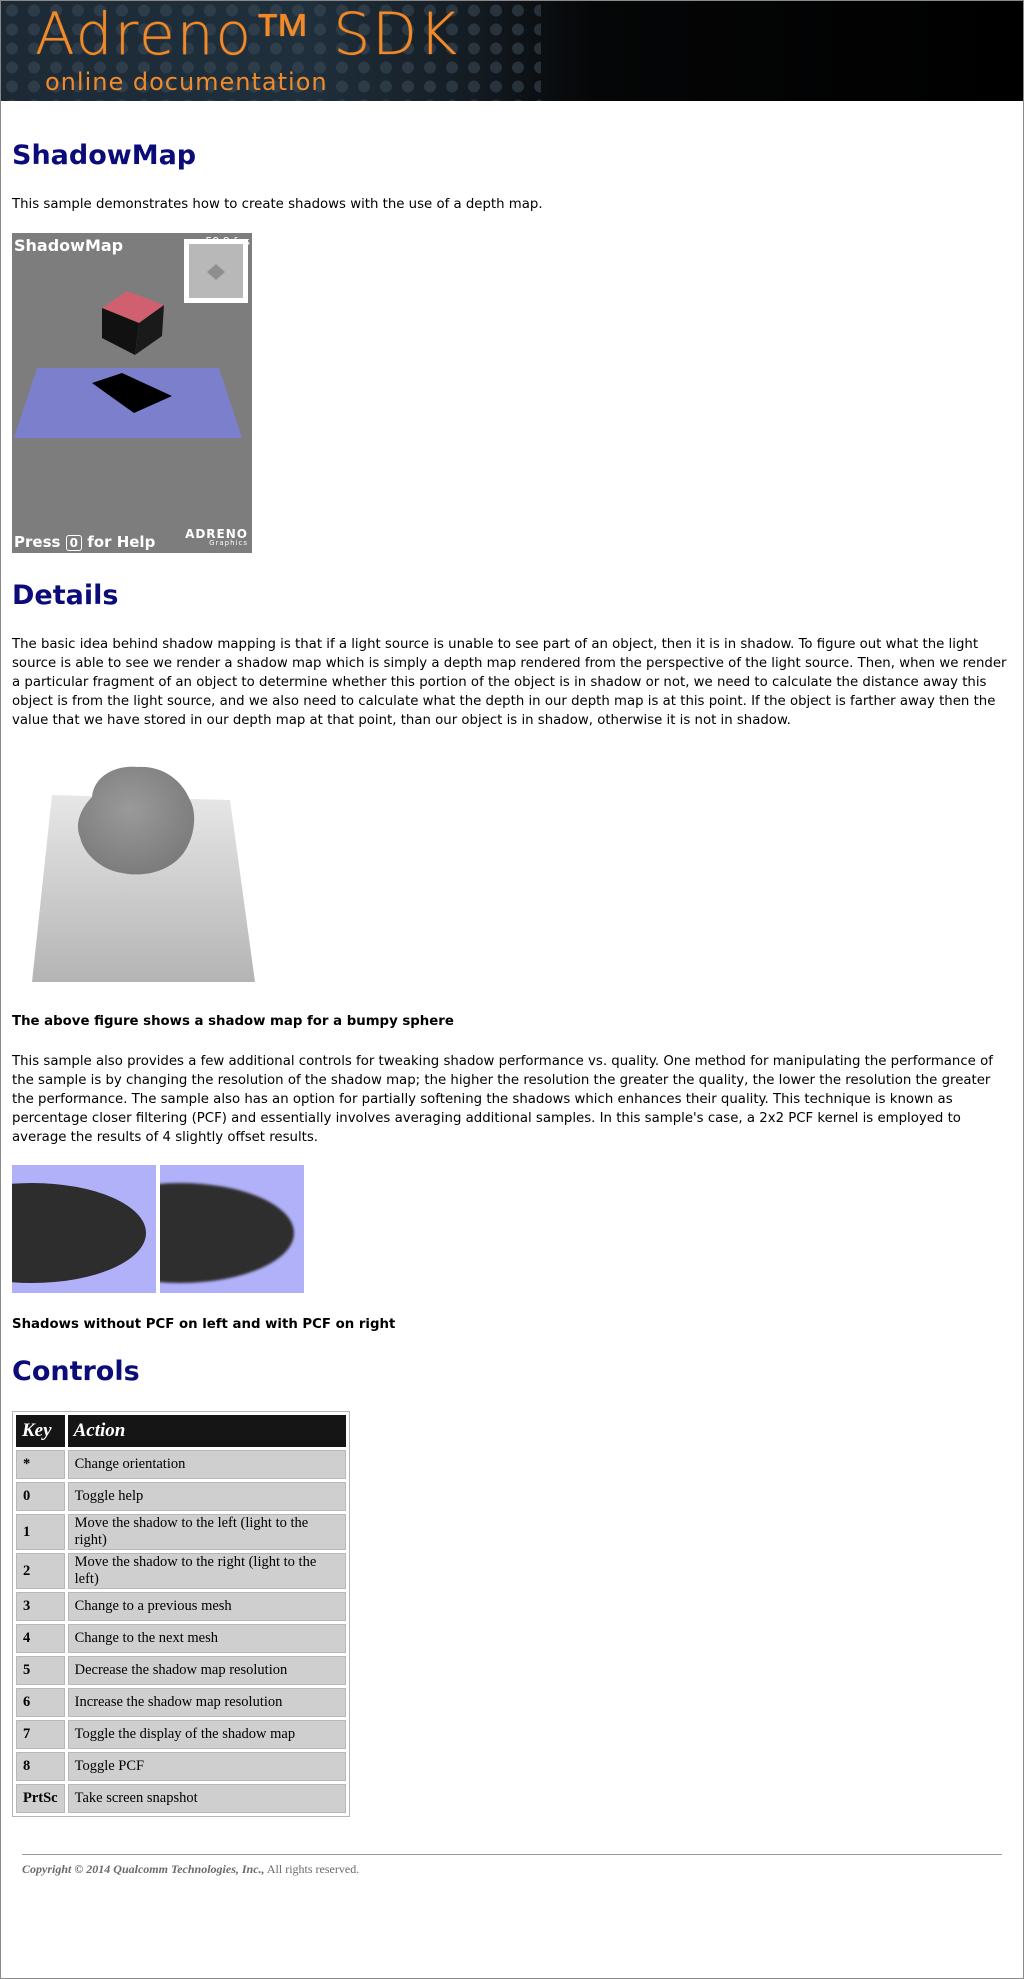 This screenshot has width=1024, height=1979. What do you see at coordinates (37, 542) in the screenshot?
I see `help-prefix: Press` at bounding box center [37, 542].